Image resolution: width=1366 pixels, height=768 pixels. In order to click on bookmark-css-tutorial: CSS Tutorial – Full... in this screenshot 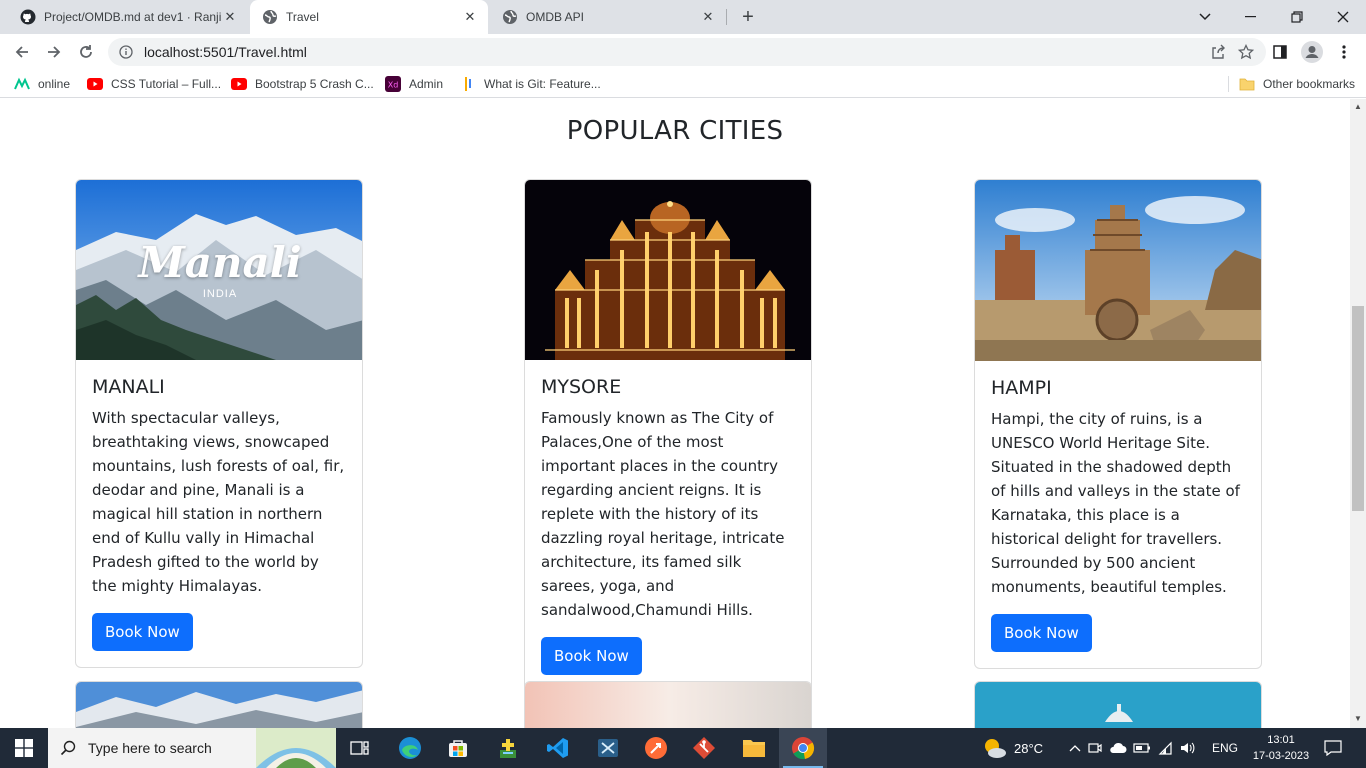, I will do `click(154, 84)`.